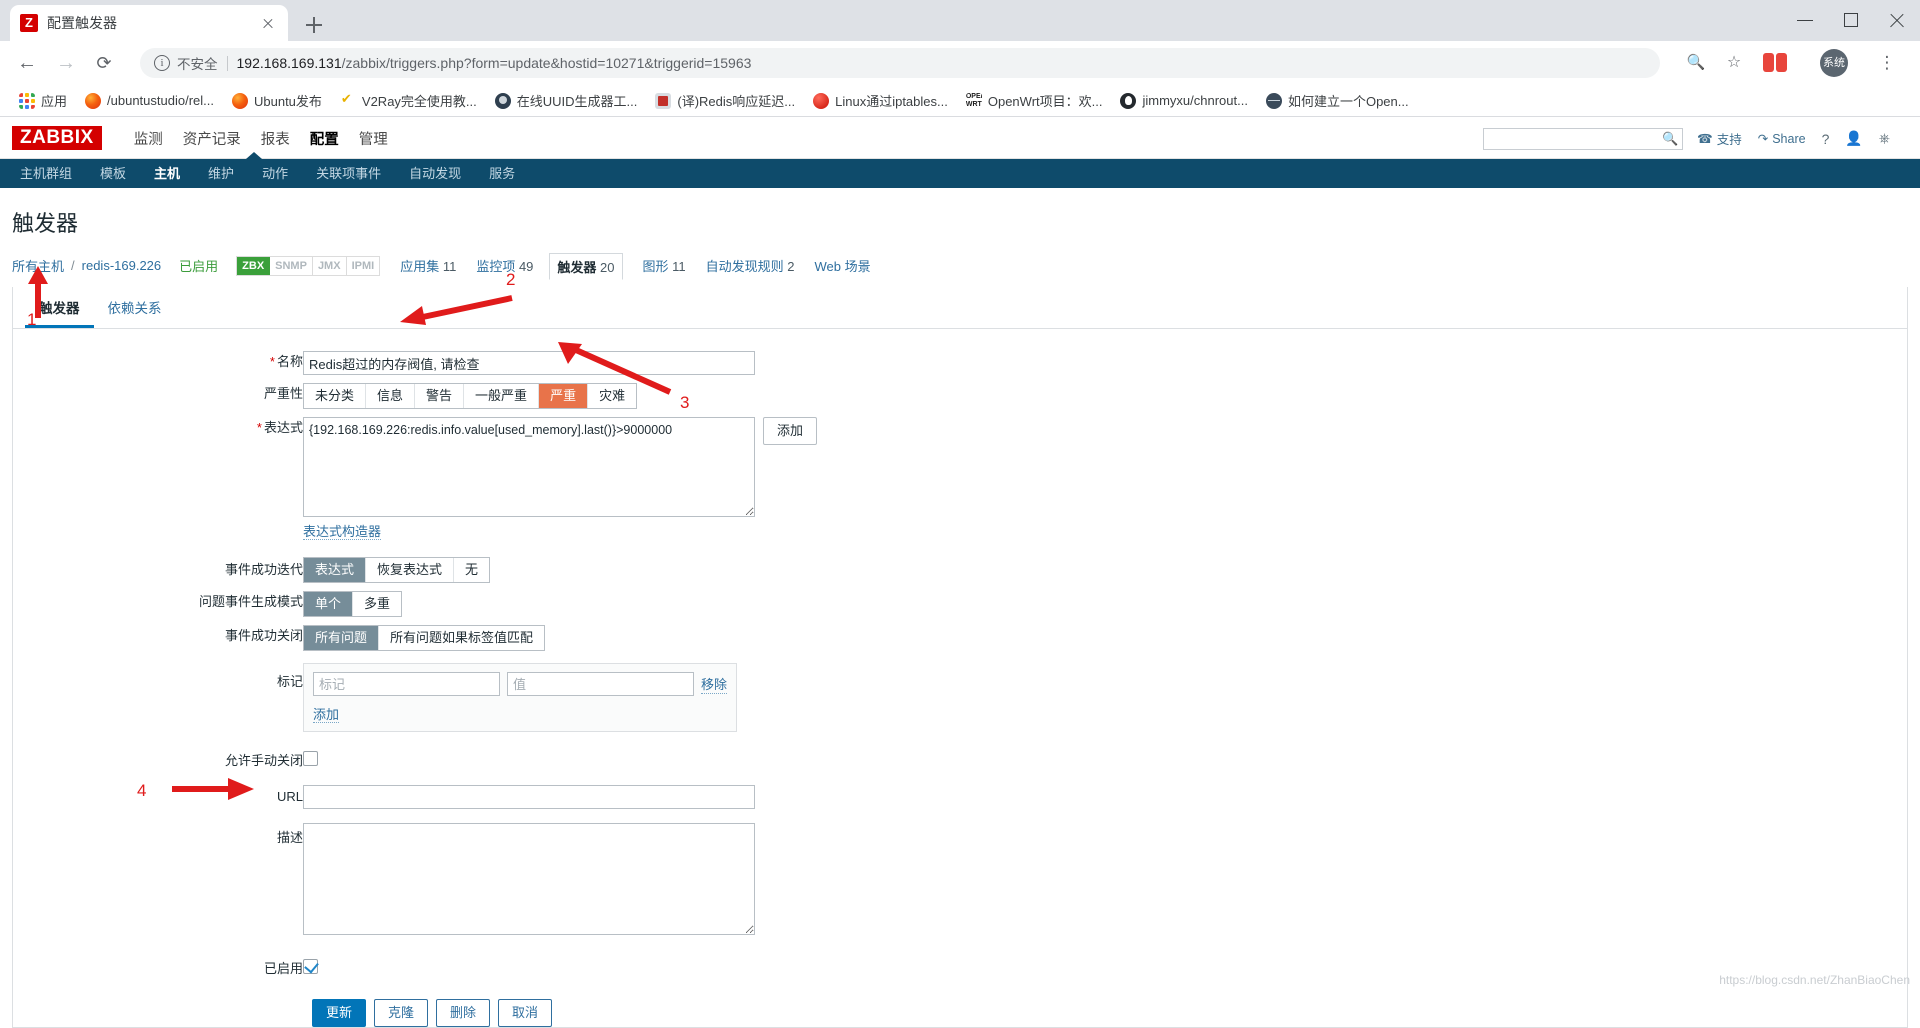 This screenshot has height=1028, width=1920. What do you see at coordinates (406, 684) in the screenshot?
I see `tag-name-input` at bounding box center [406, 684].